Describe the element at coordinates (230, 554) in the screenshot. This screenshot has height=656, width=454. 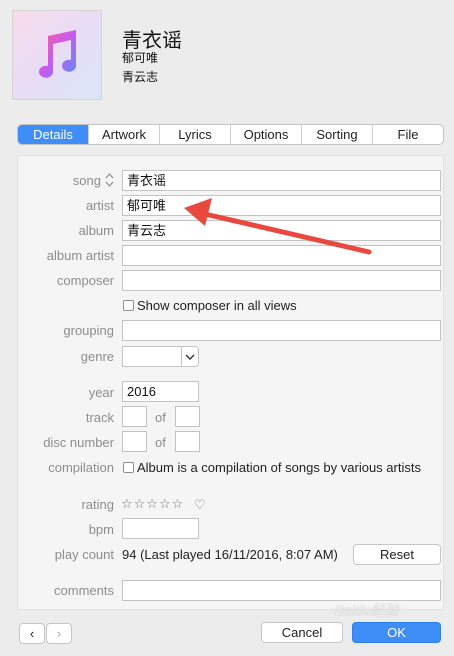
I see `play-count-value: 94 (Last played 16/11/2016, 8:07 AM)` at that location.